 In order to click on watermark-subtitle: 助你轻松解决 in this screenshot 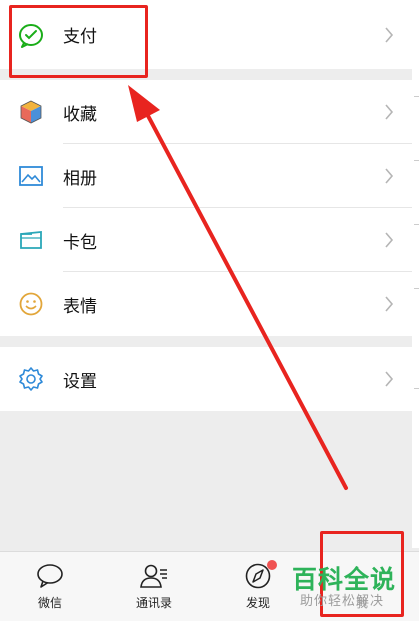, I will do `click(342, 601)`.